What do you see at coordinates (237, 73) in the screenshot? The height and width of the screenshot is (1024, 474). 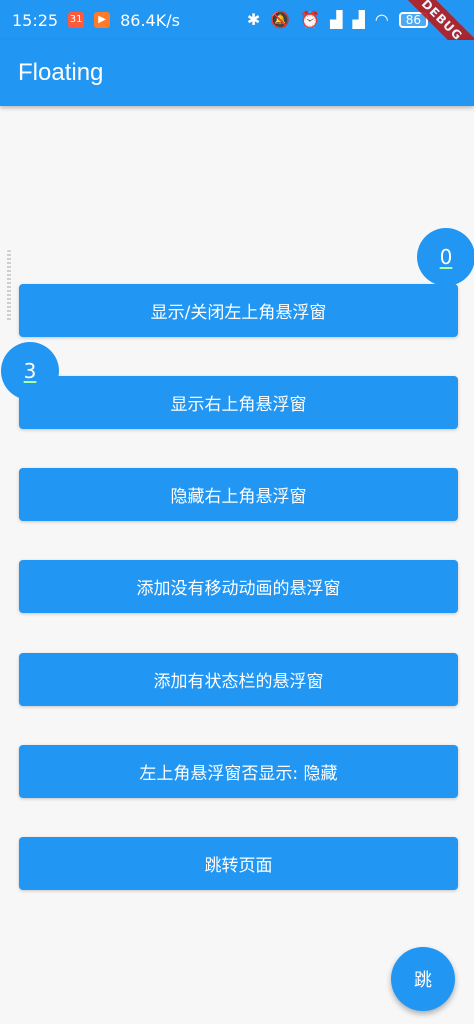 I see `app-bar: Floating` at bounding box center [237, 73].